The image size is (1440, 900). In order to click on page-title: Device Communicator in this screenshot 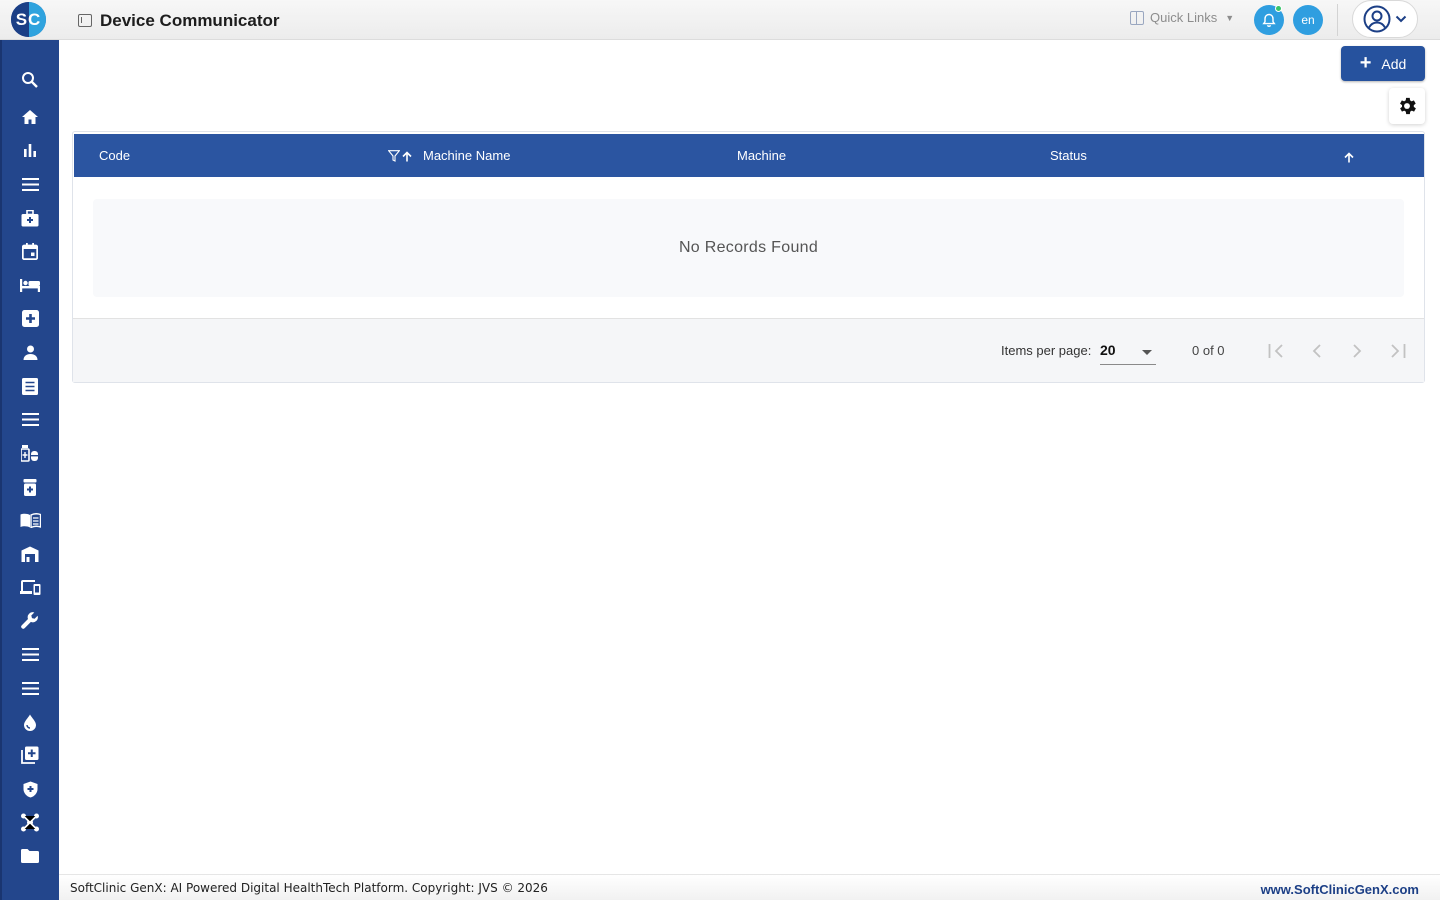, I will do `click(190, 20)`.